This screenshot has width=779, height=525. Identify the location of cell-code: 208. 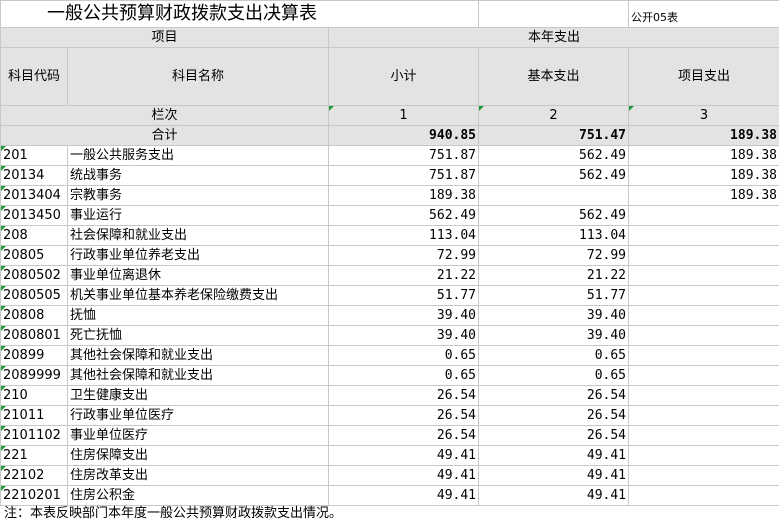
(34, 235).